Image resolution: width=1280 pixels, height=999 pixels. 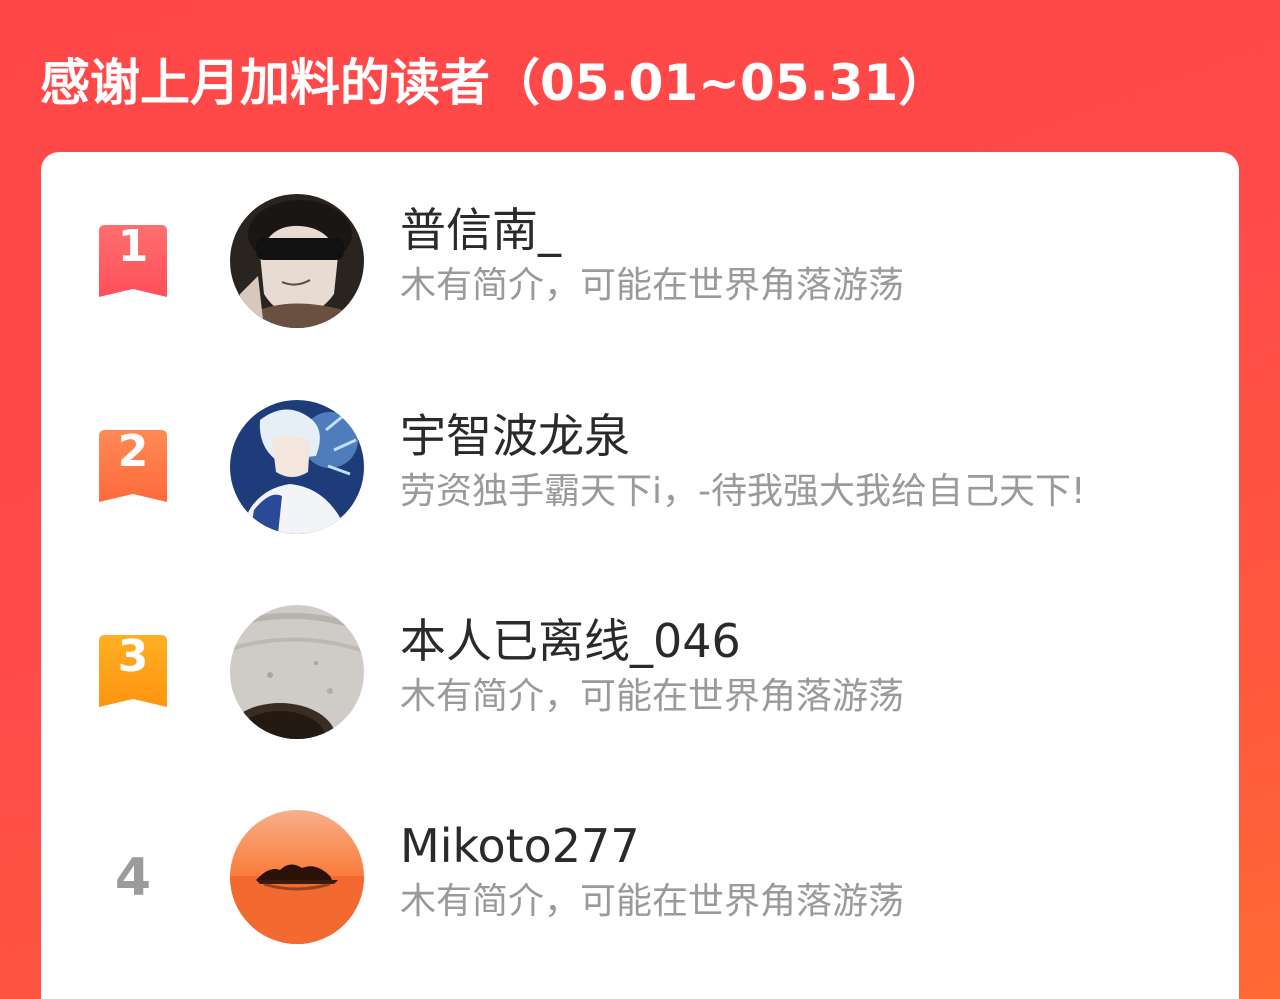 What do you see at coordinates (640, 262) in the screenshot?
I see `reader-row-1: 1 普信南_ 木有简介，可能在世界角落游荡` at bounding box center [640, 262].